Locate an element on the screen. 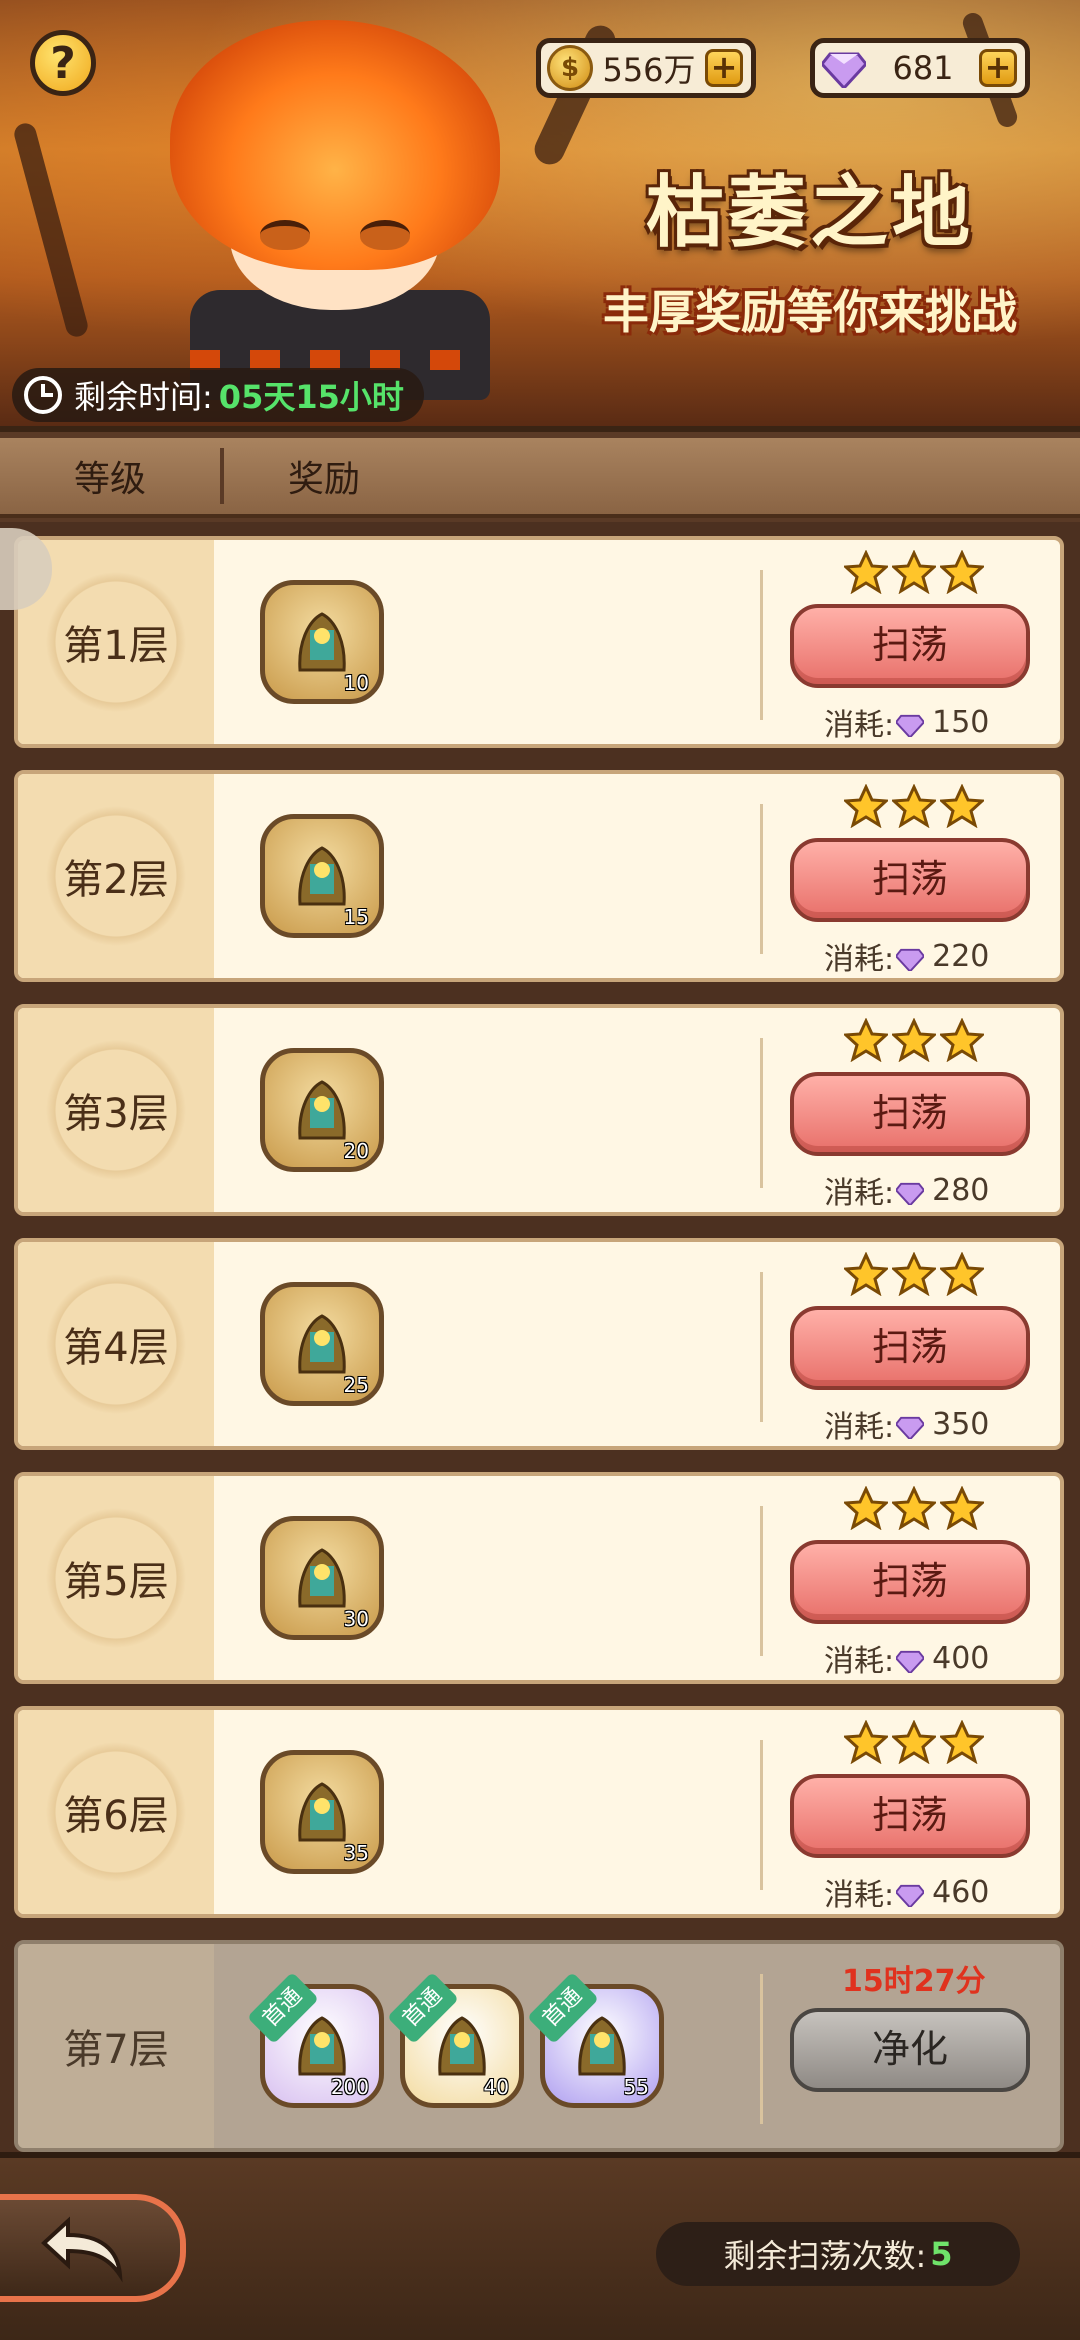  sweep-cost: 消耗: 280 is located at coordinates (906, 1190).